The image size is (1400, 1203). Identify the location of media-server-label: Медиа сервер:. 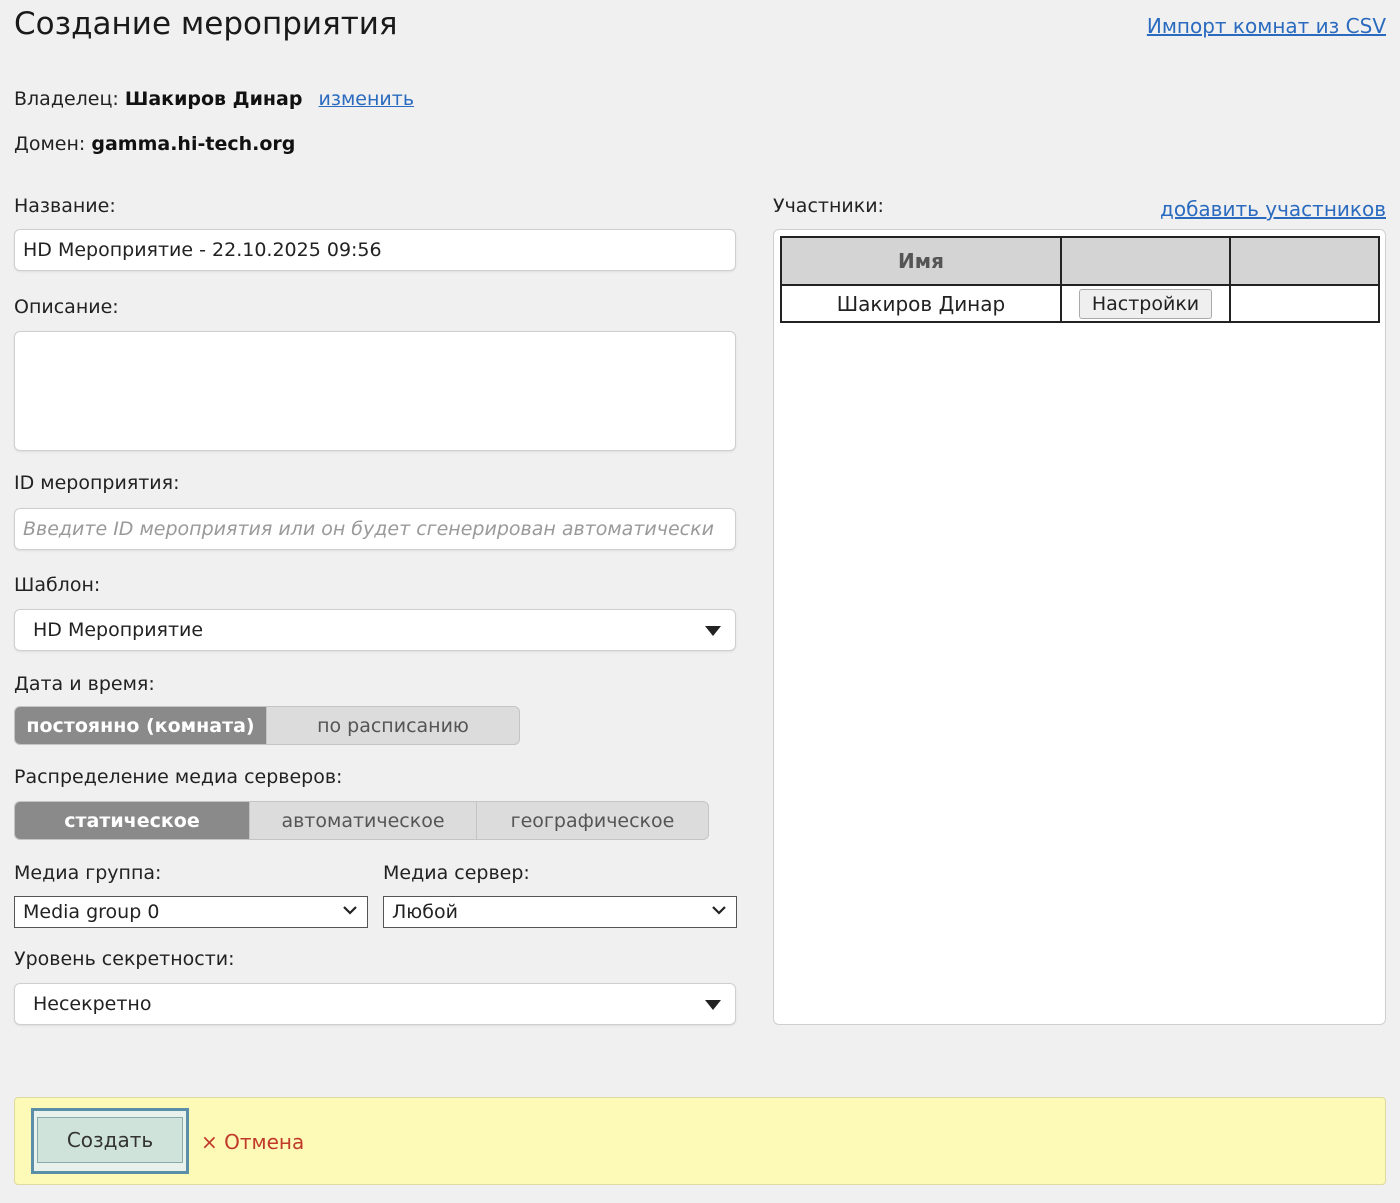
(456, 873).